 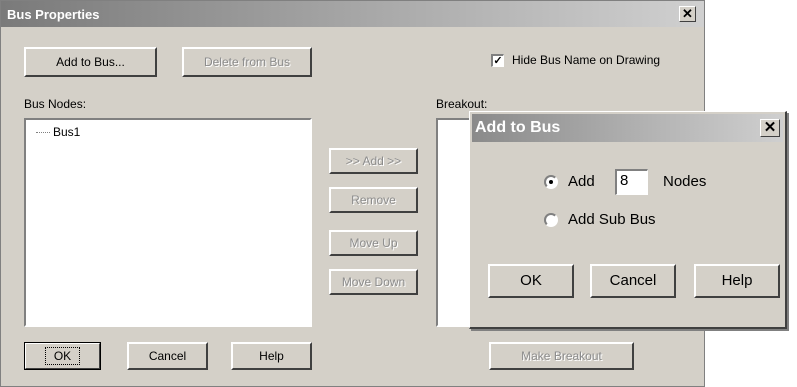 I want to click on nodes-label: Nodes, so click(x=685, y=181).